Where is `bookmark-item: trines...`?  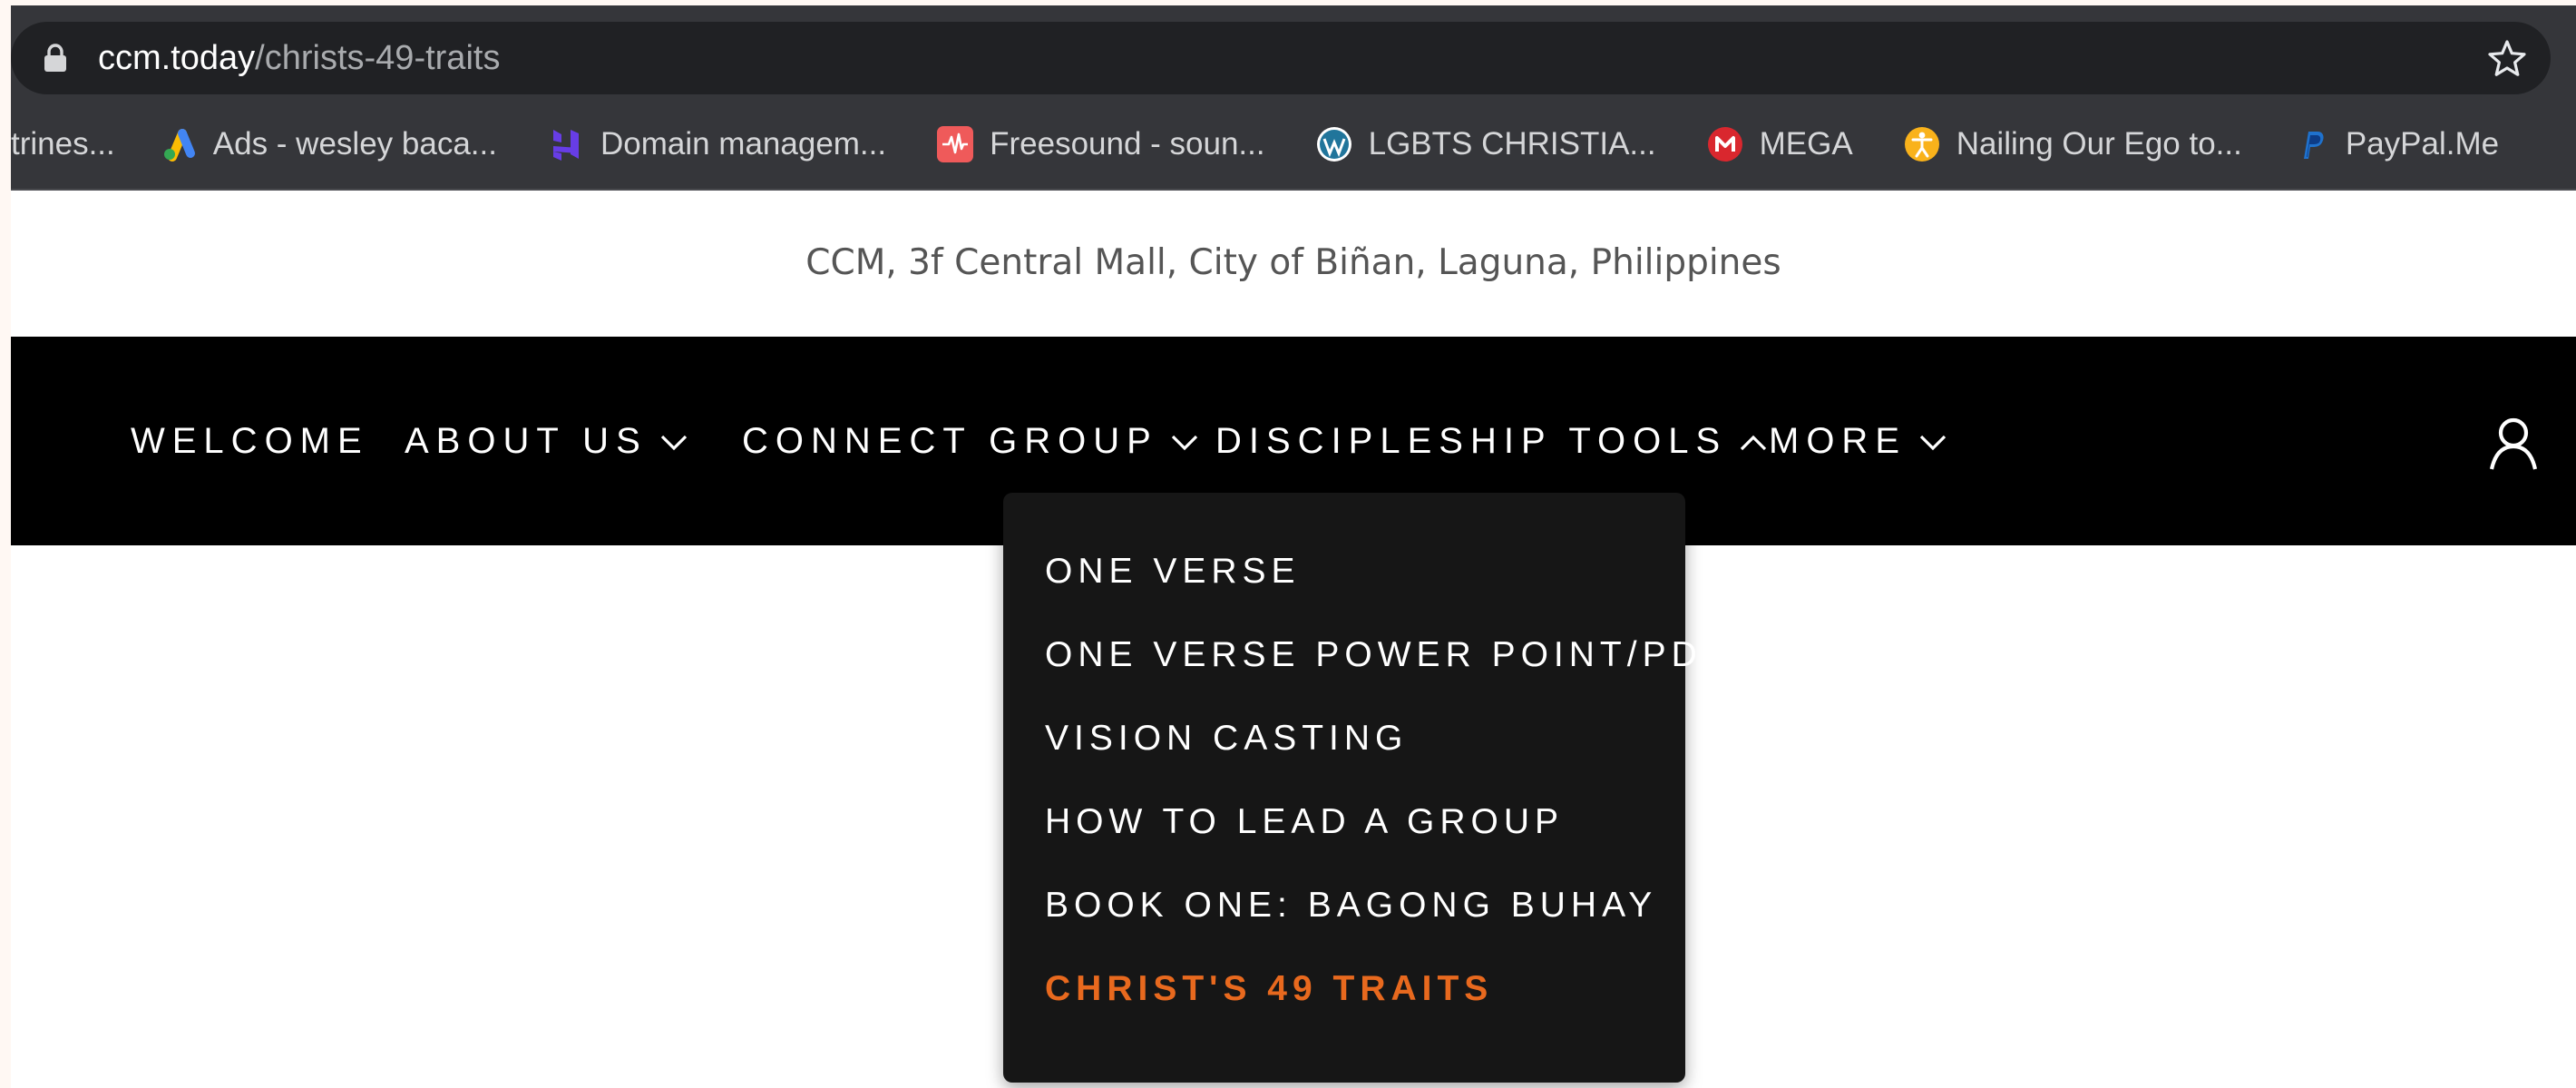
bookmark-item: trines... is located at coordinates (63, 144).